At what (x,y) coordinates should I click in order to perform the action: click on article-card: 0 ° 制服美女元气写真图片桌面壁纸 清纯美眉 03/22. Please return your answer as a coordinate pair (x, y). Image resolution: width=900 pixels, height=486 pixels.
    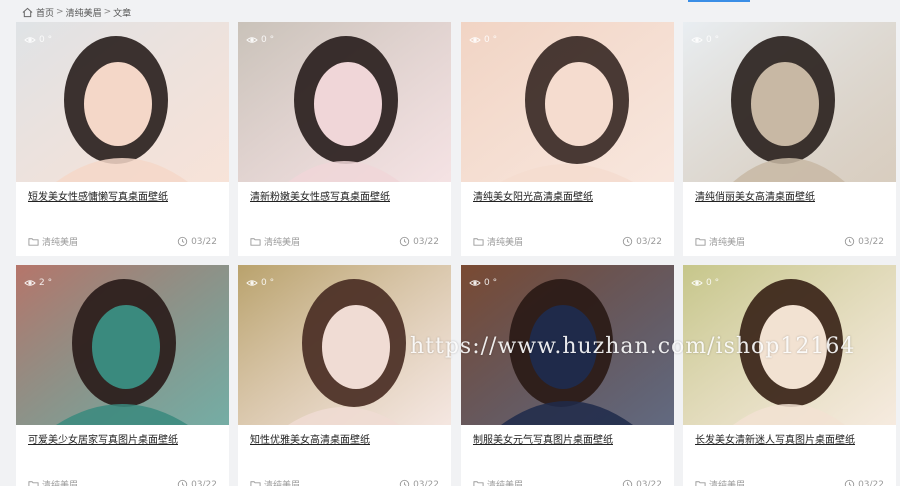
    Looking at the image, I should click on (567, 375).